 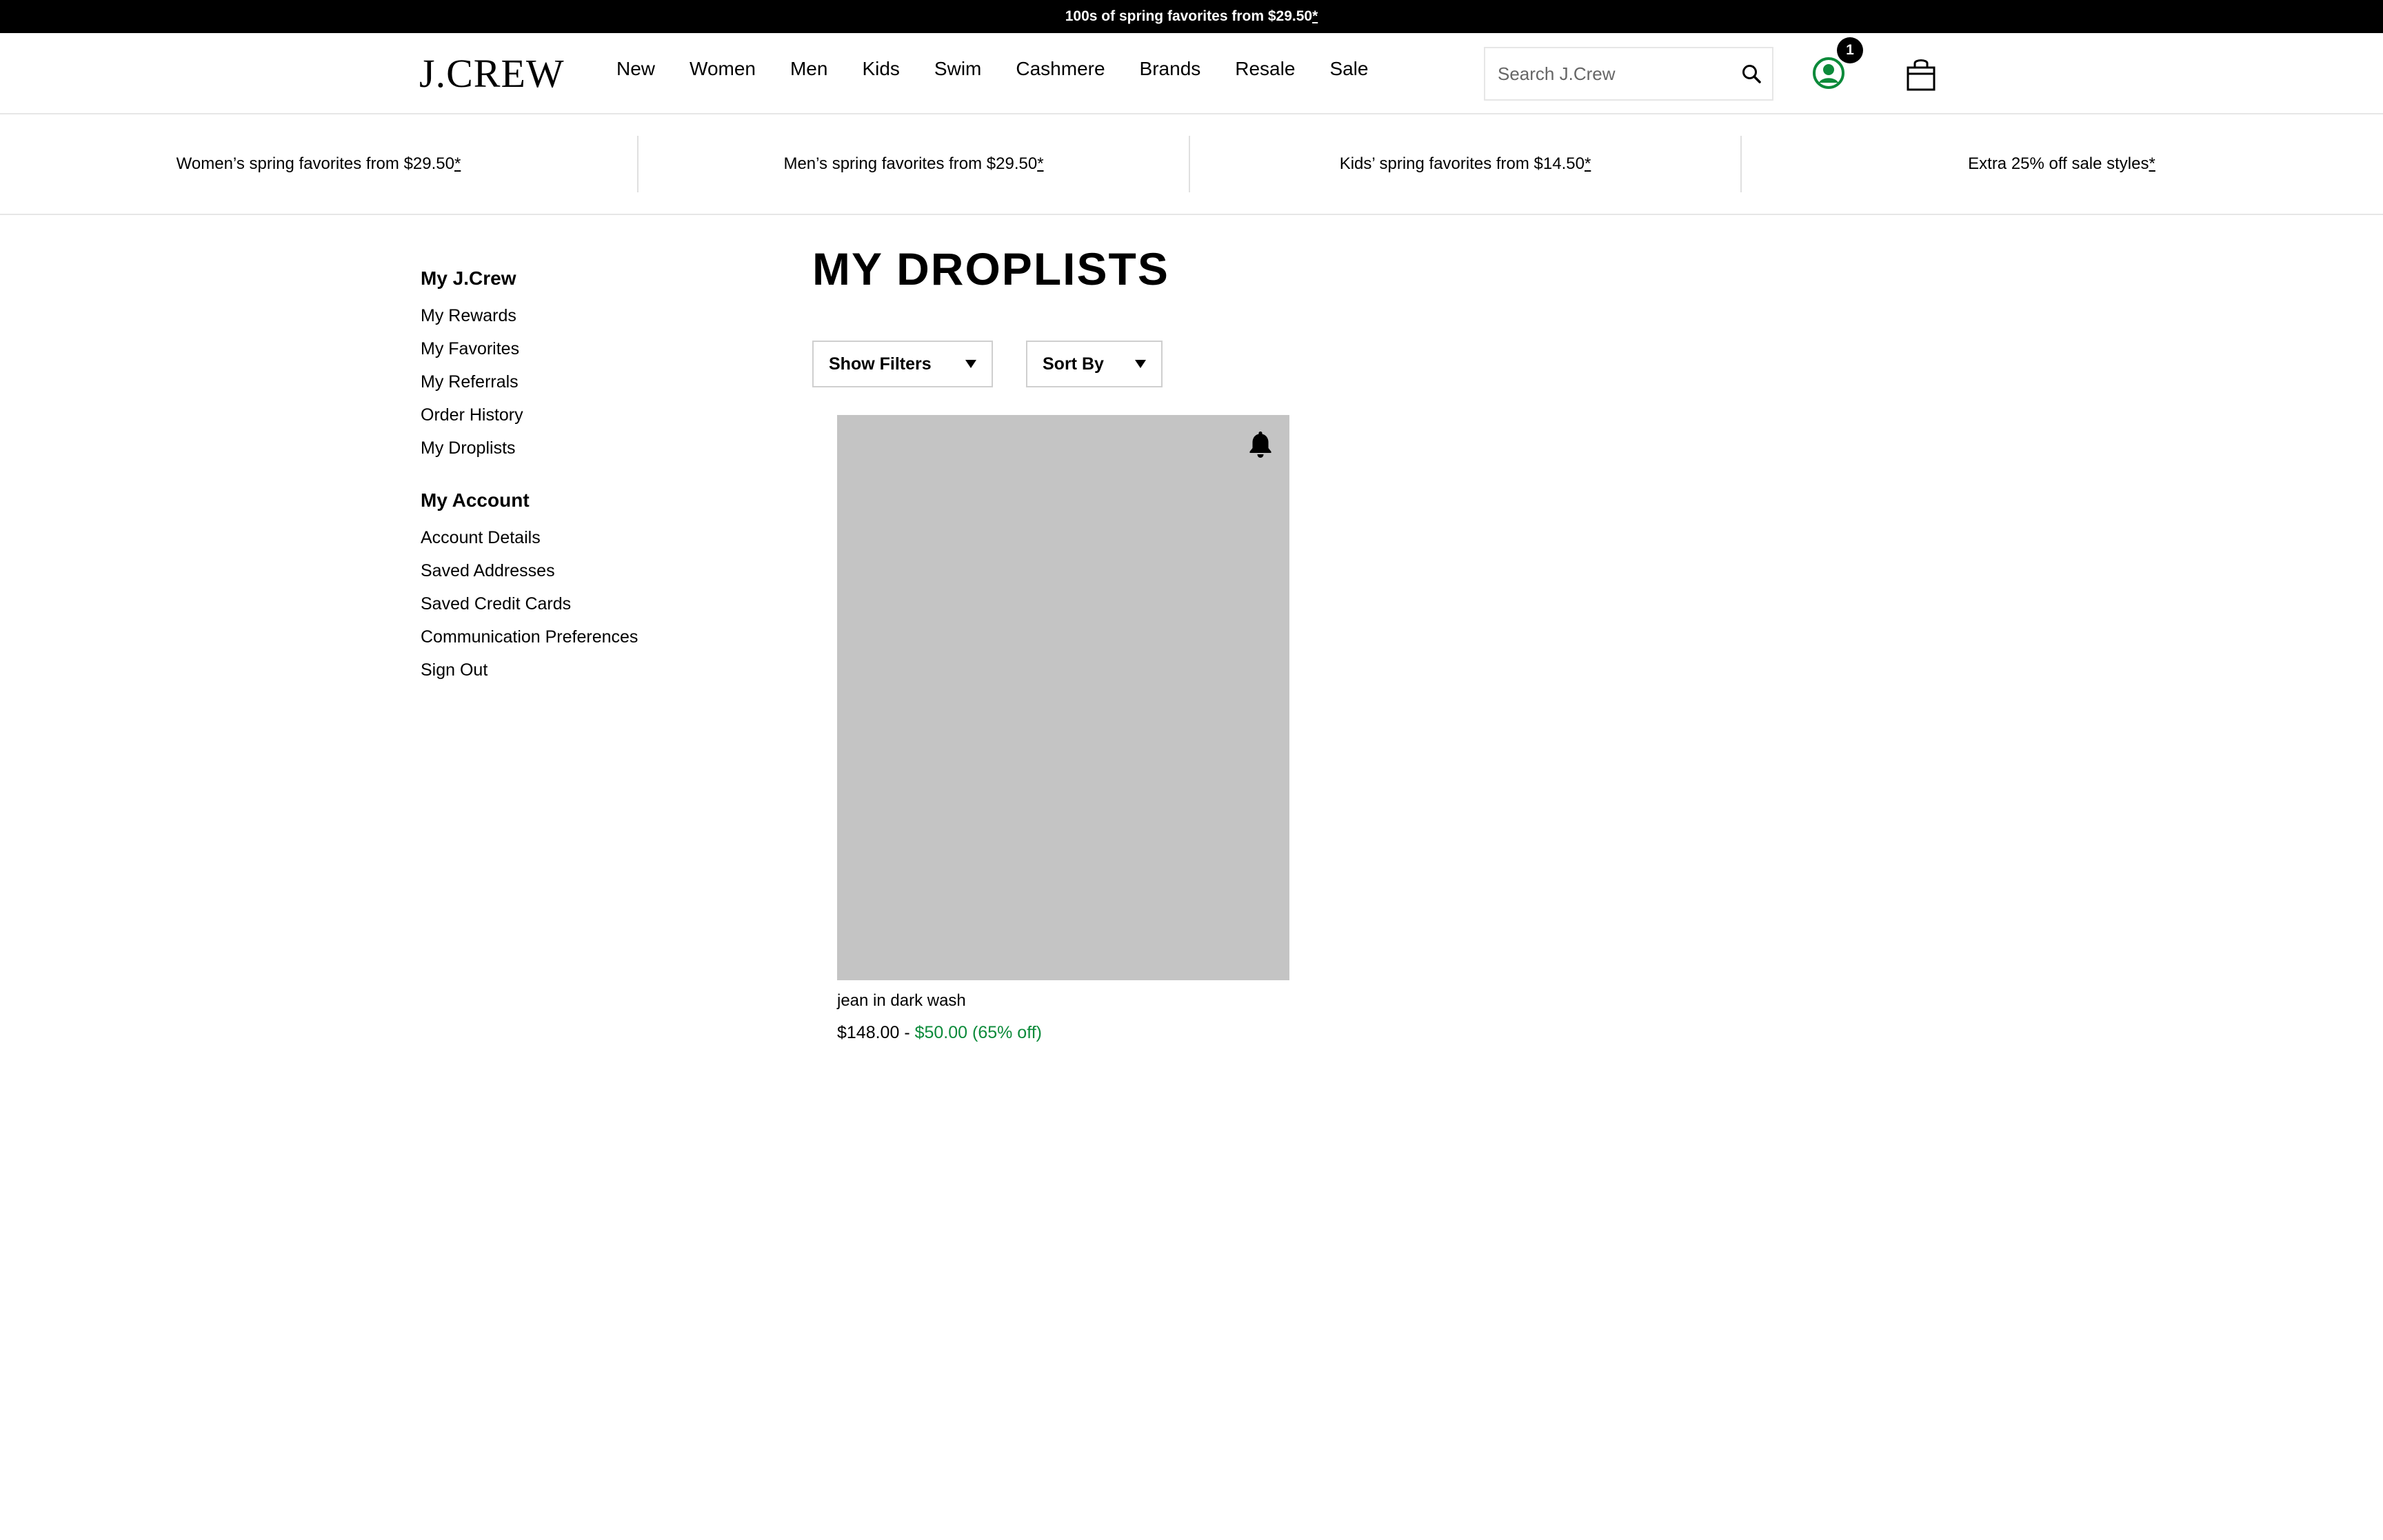 What do you see at coordinates (586, 541) in the screenshot?
I see `sidebar-item-account-details: Account Details` at bounding box center [586, 541].